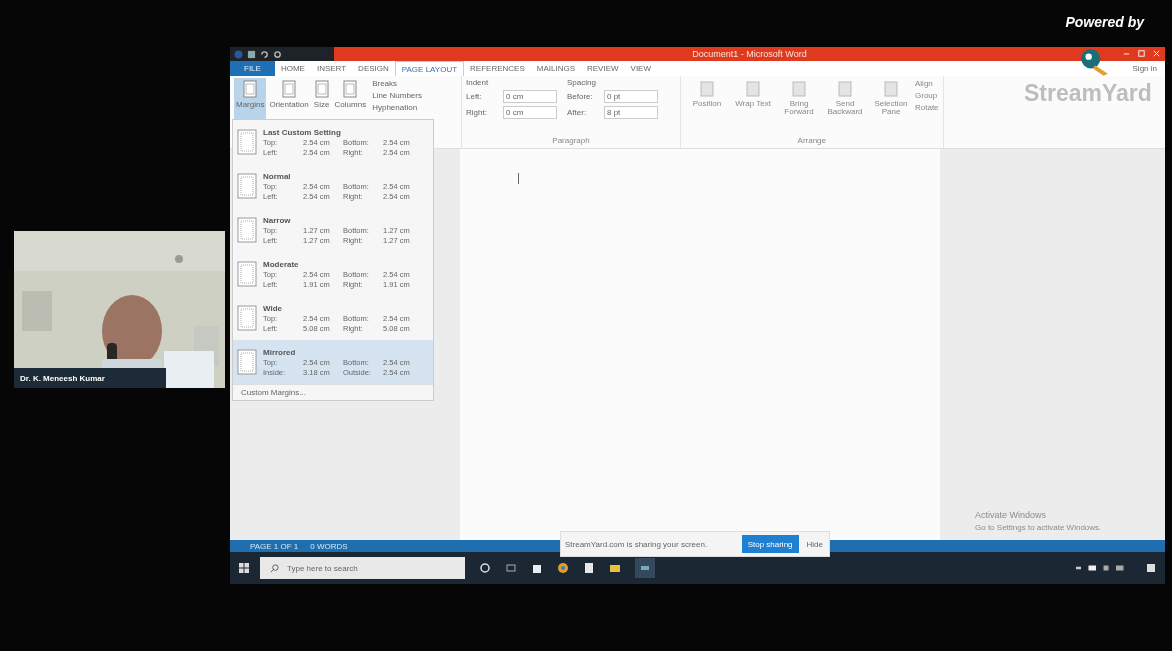 This screenshot has width=1172, height=651. Describe the element at coordinates (1011, 515) in the screenshot. I see `activation-title: Activate Windows` at that location.